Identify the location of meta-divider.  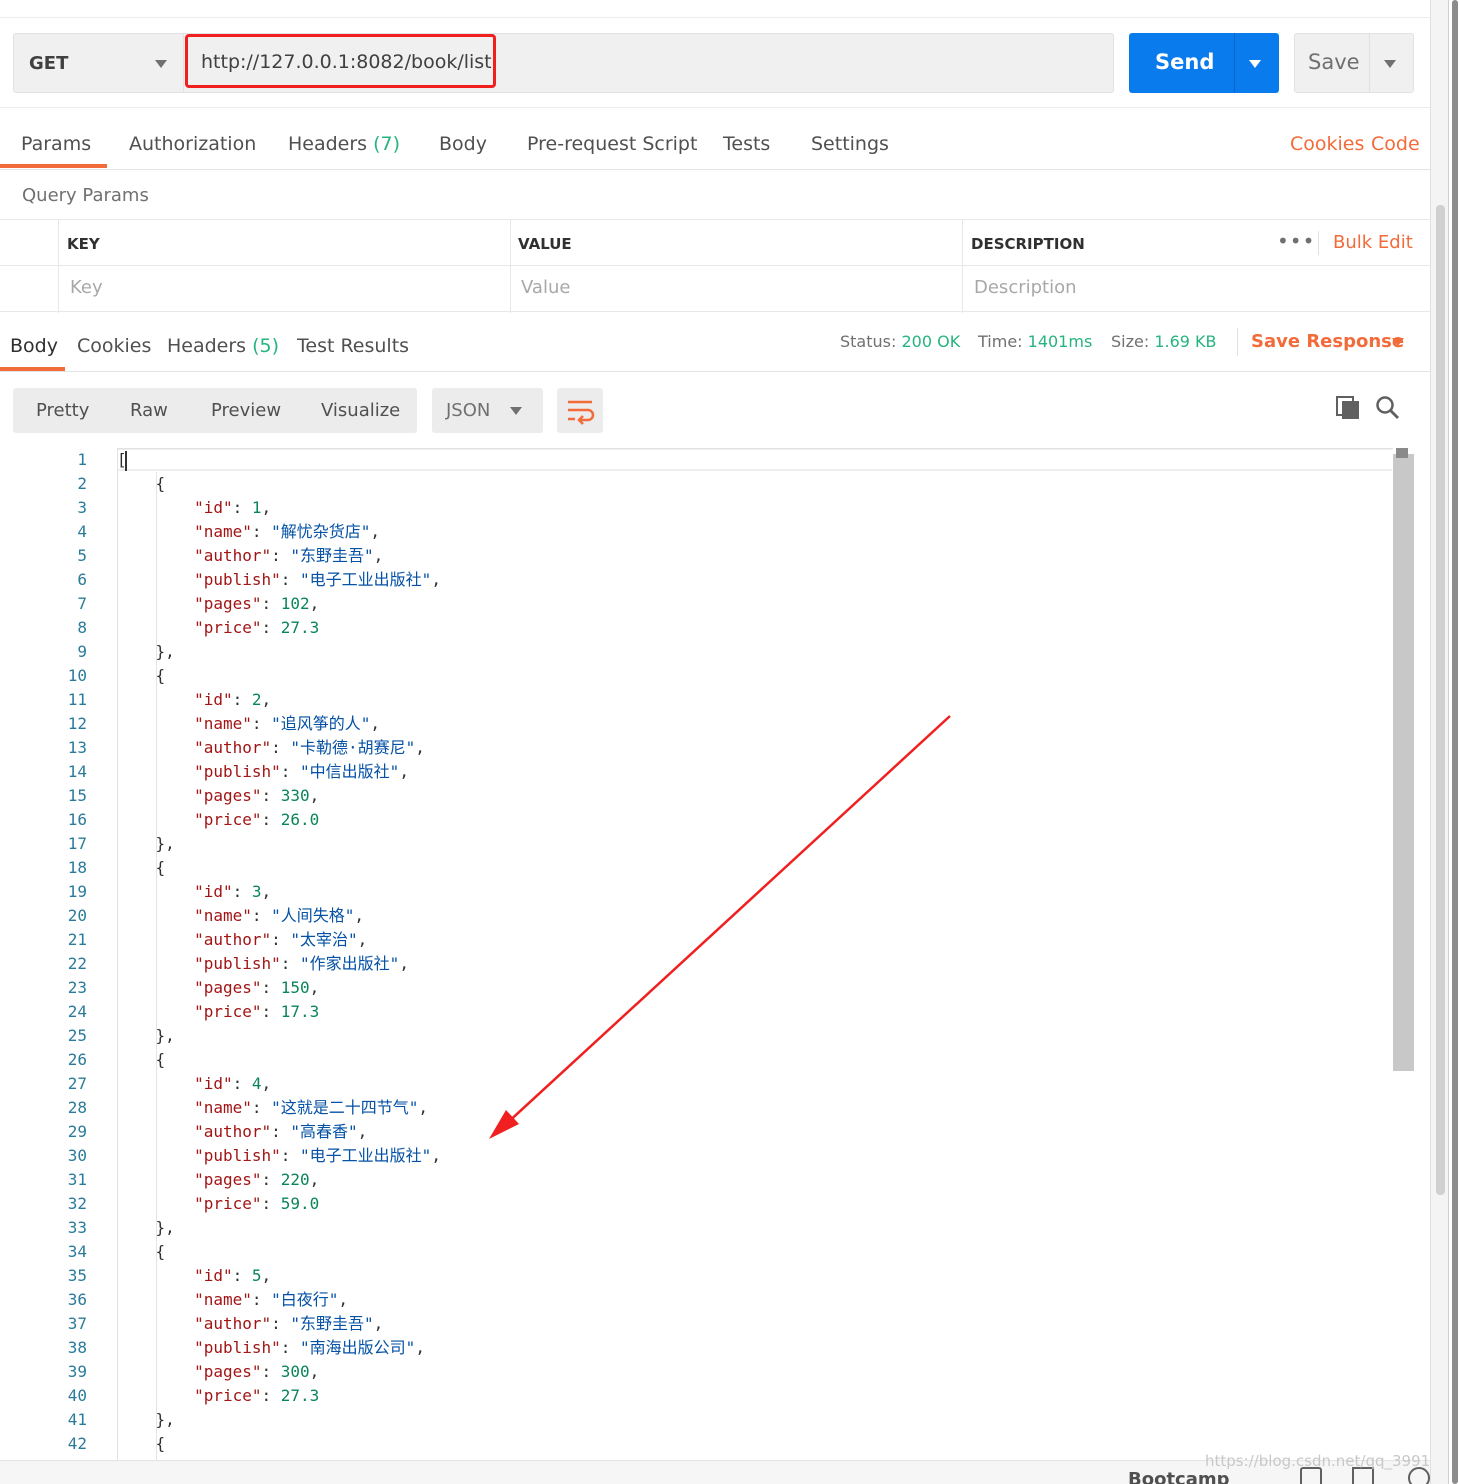
(1237, 342).